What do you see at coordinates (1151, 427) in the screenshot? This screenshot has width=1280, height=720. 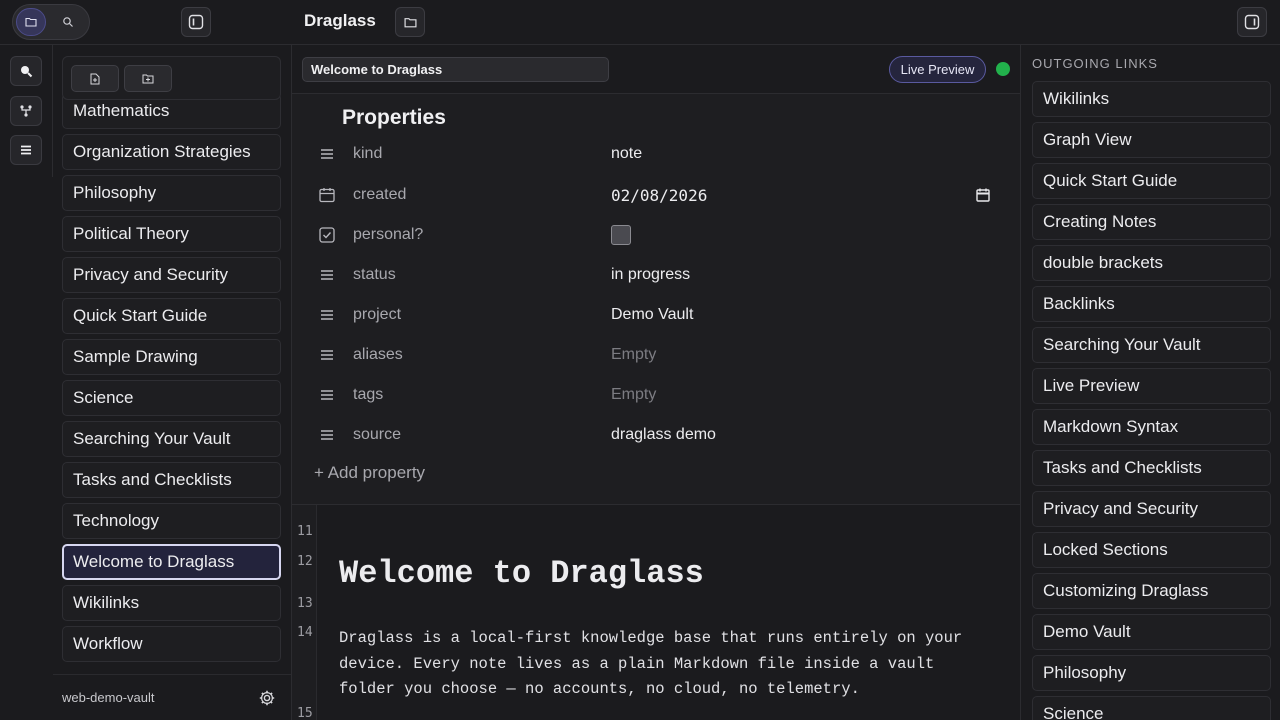 I see `outgoing-link: Markdown Syntax` at bounding box center [1151, 427].